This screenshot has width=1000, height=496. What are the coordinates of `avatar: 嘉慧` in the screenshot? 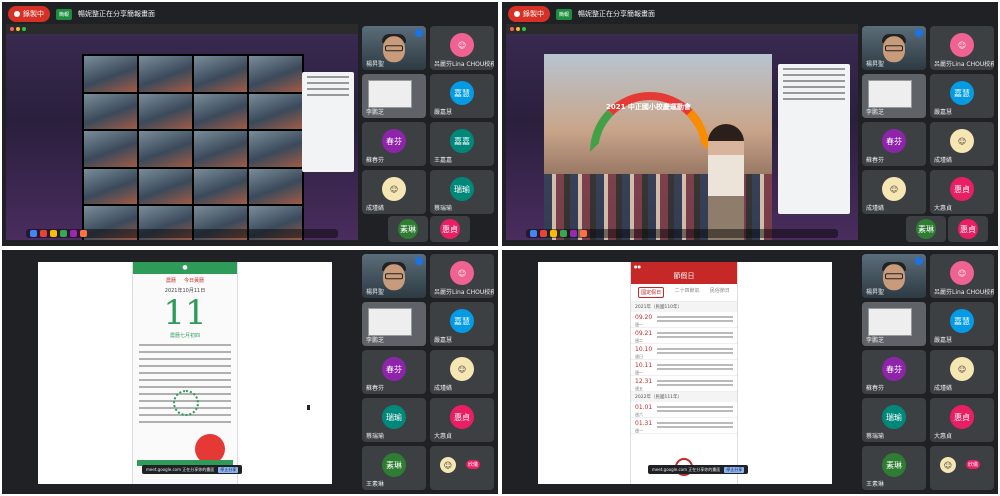 It's located at (962, 321).